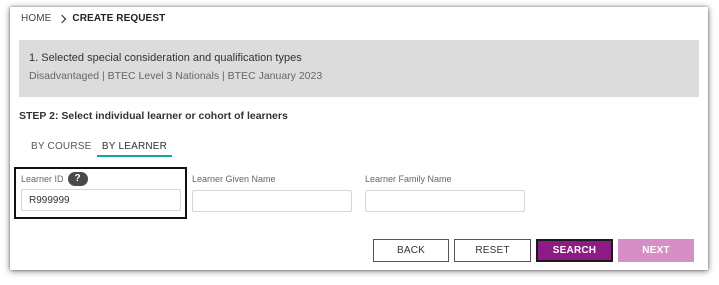 This screenshot has width=719, height=285. What do you see at coordinates (234, 178) in the screenshot?
I see `given-name-label: Learner Given Name` at bounding box center [234, 178].